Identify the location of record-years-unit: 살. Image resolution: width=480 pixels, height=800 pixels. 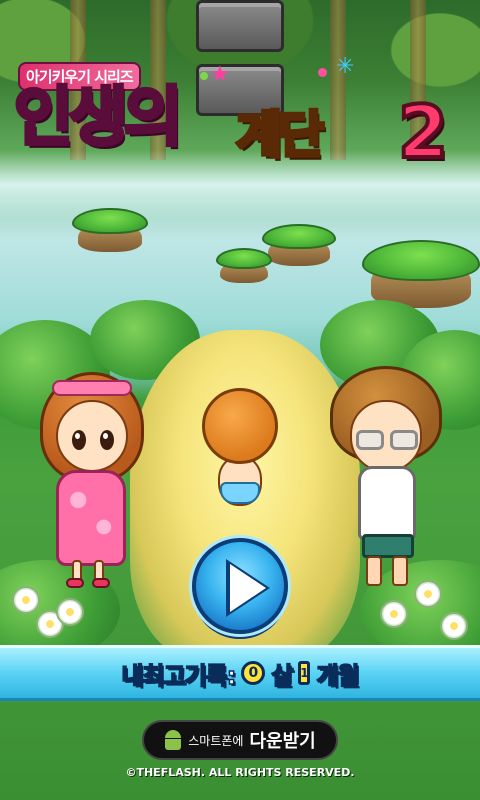
(283, 676).